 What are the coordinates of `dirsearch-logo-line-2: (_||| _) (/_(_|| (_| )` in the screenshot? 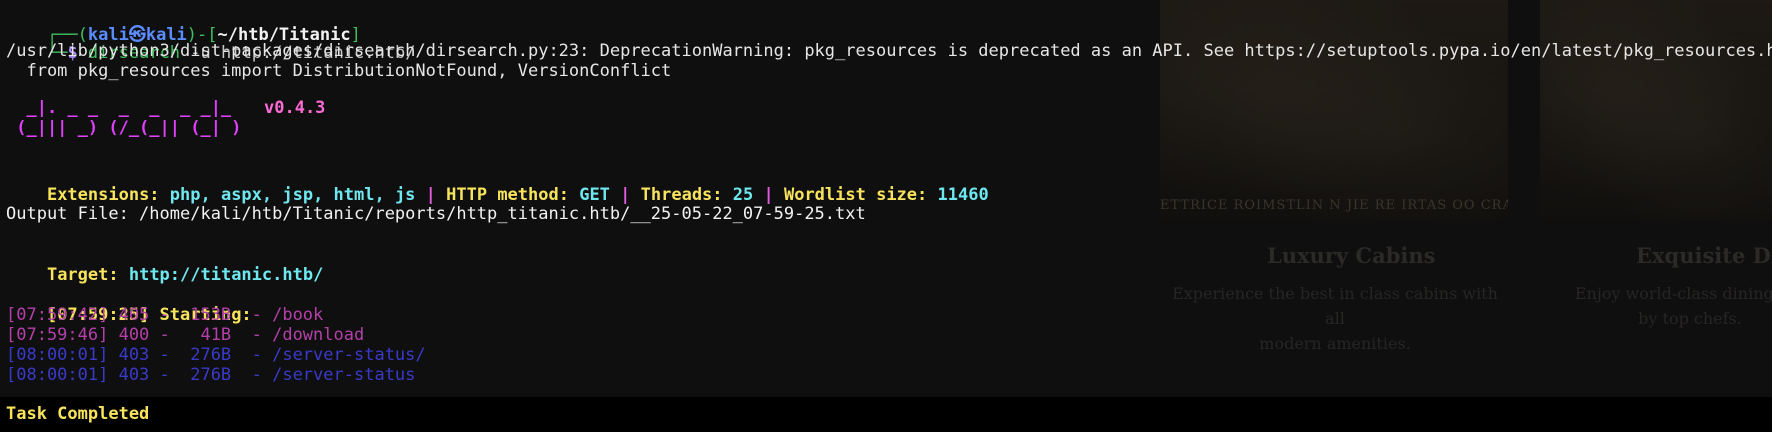 It's located at (124, 128).